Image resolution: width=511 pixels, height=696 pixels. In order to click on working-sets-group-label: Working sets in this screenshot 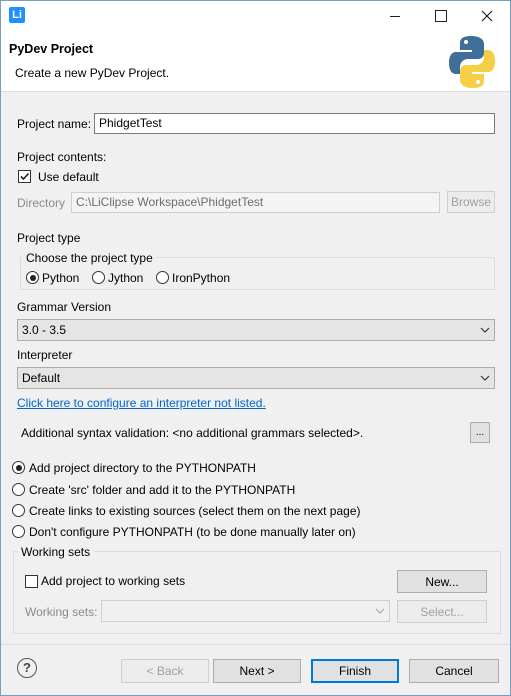, I will do `click(56, 552)`.